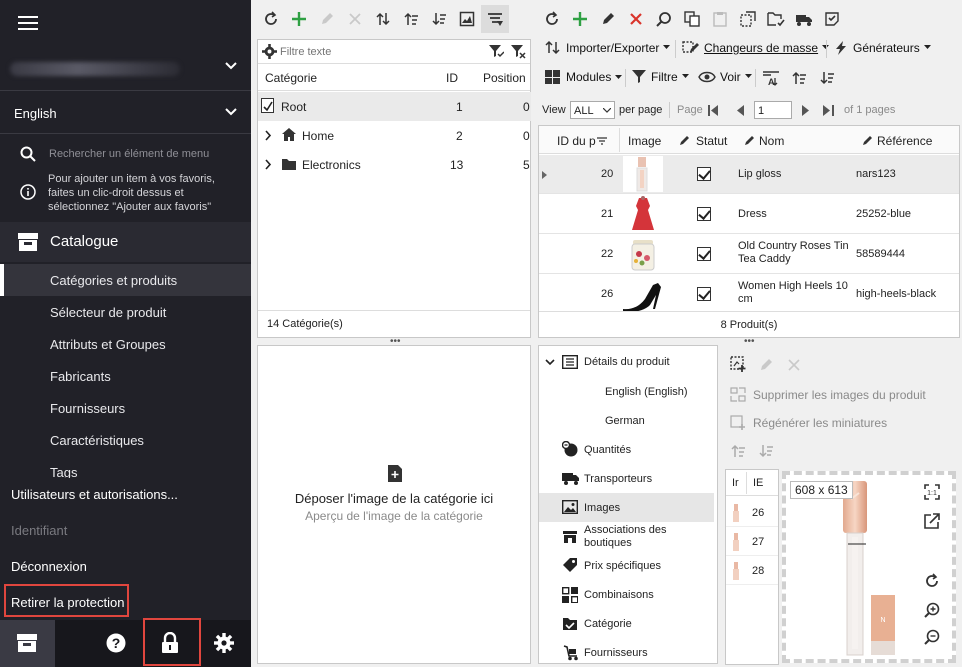 Image resolution: width=962 pixels, height=667 pixels. Describe the element at coordinates (752, 571) in the screenshot. I see `image-row: 28` at that location.